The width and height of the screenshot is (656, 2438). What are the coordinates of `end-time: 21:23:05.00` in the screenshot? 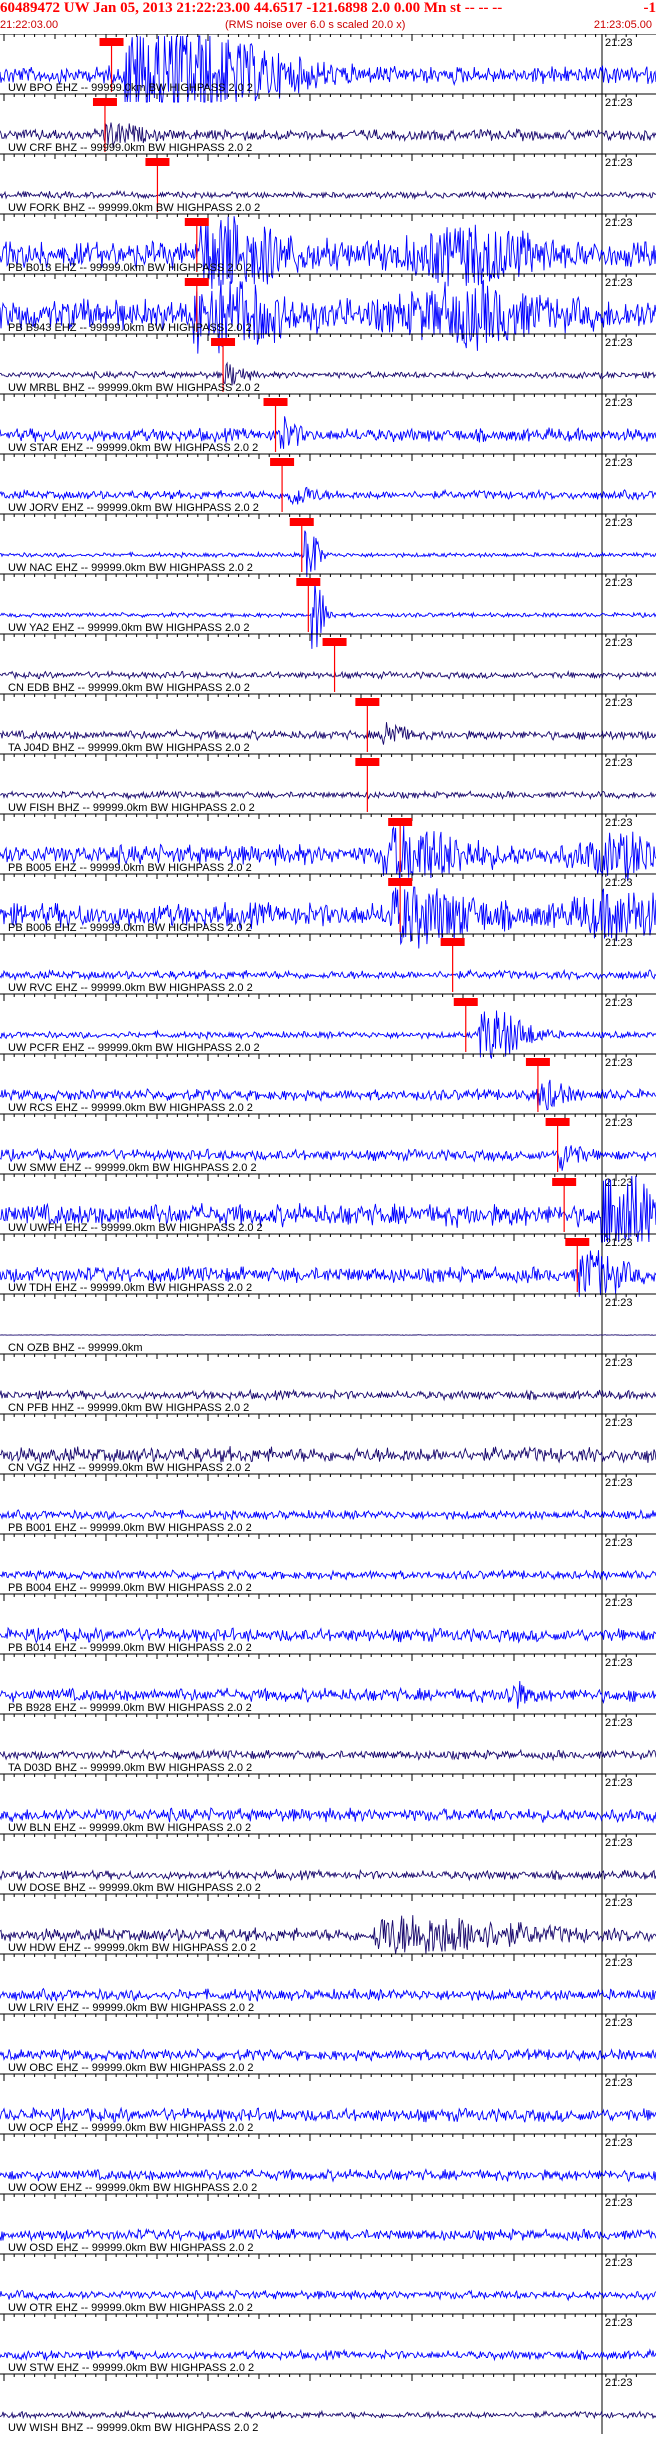 It's located at (622, 25).